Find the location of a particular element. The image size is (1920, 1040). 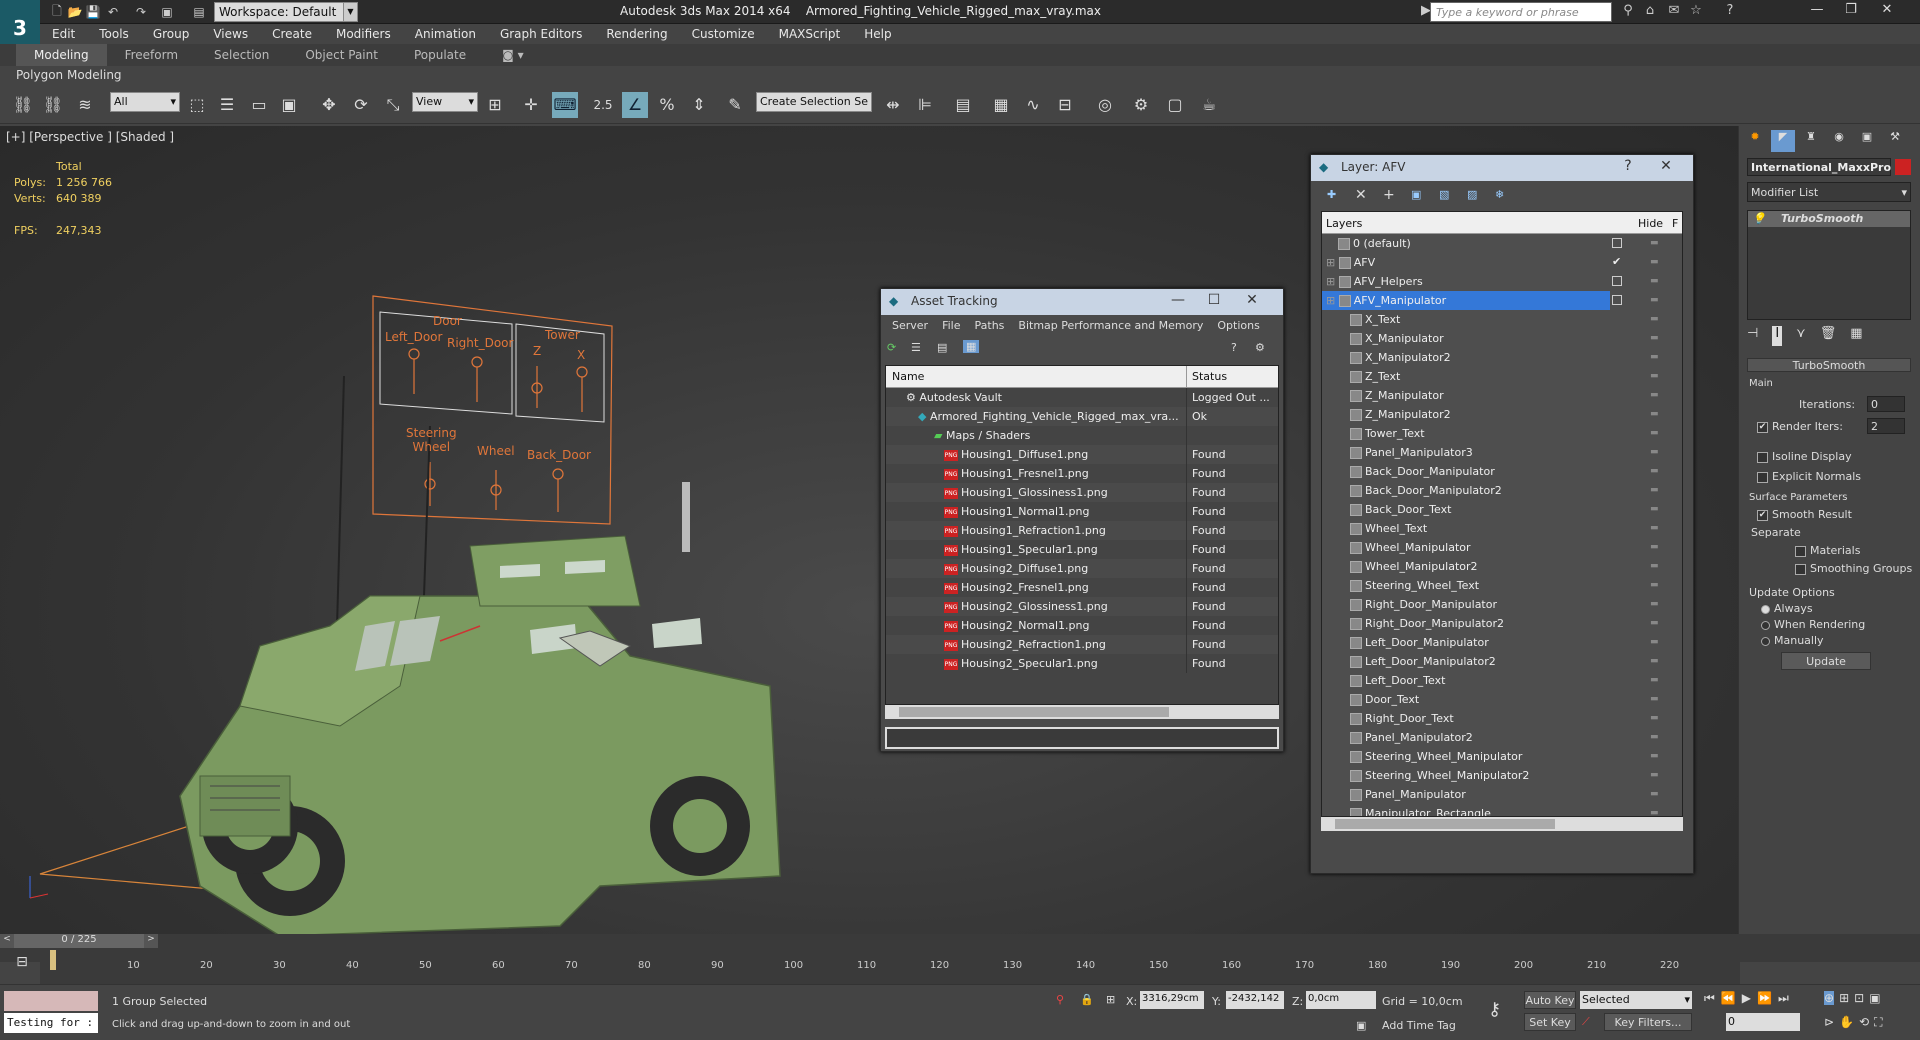

menu-rendering: Rendering is located at coordinates (636, 34).